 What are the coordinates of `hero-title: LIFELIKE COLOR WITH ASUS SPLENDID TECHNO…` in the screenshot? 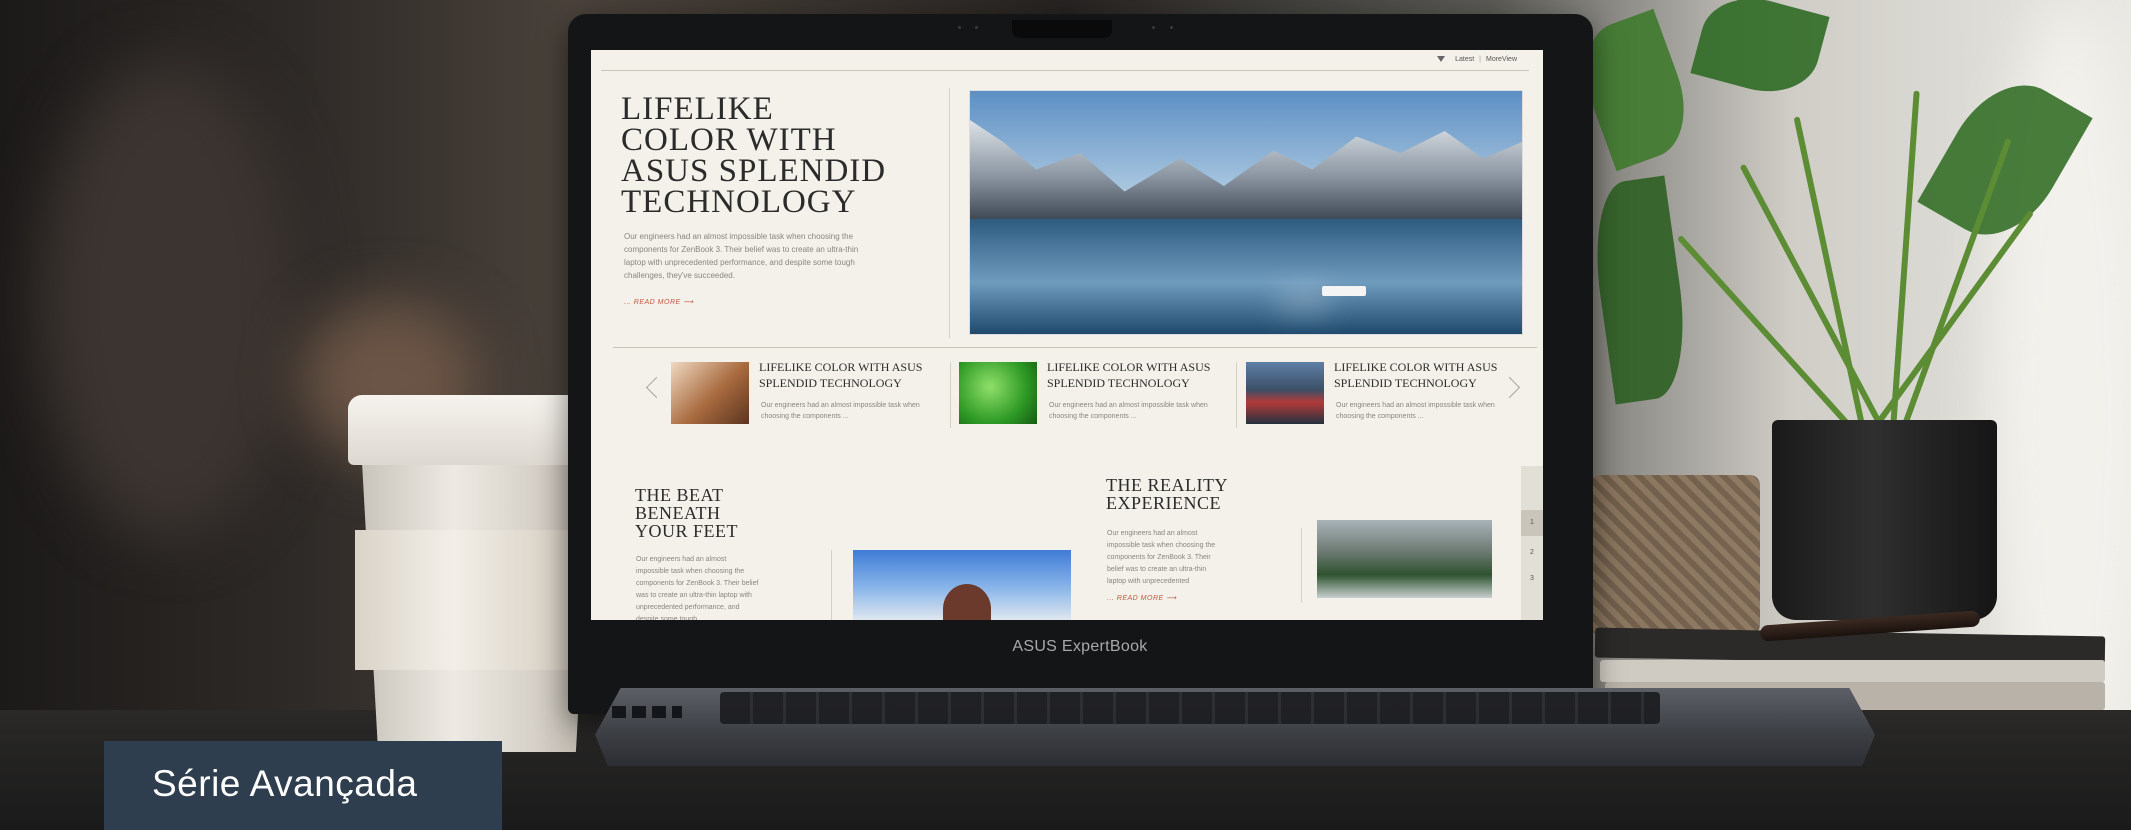 It's located at (754, 155).